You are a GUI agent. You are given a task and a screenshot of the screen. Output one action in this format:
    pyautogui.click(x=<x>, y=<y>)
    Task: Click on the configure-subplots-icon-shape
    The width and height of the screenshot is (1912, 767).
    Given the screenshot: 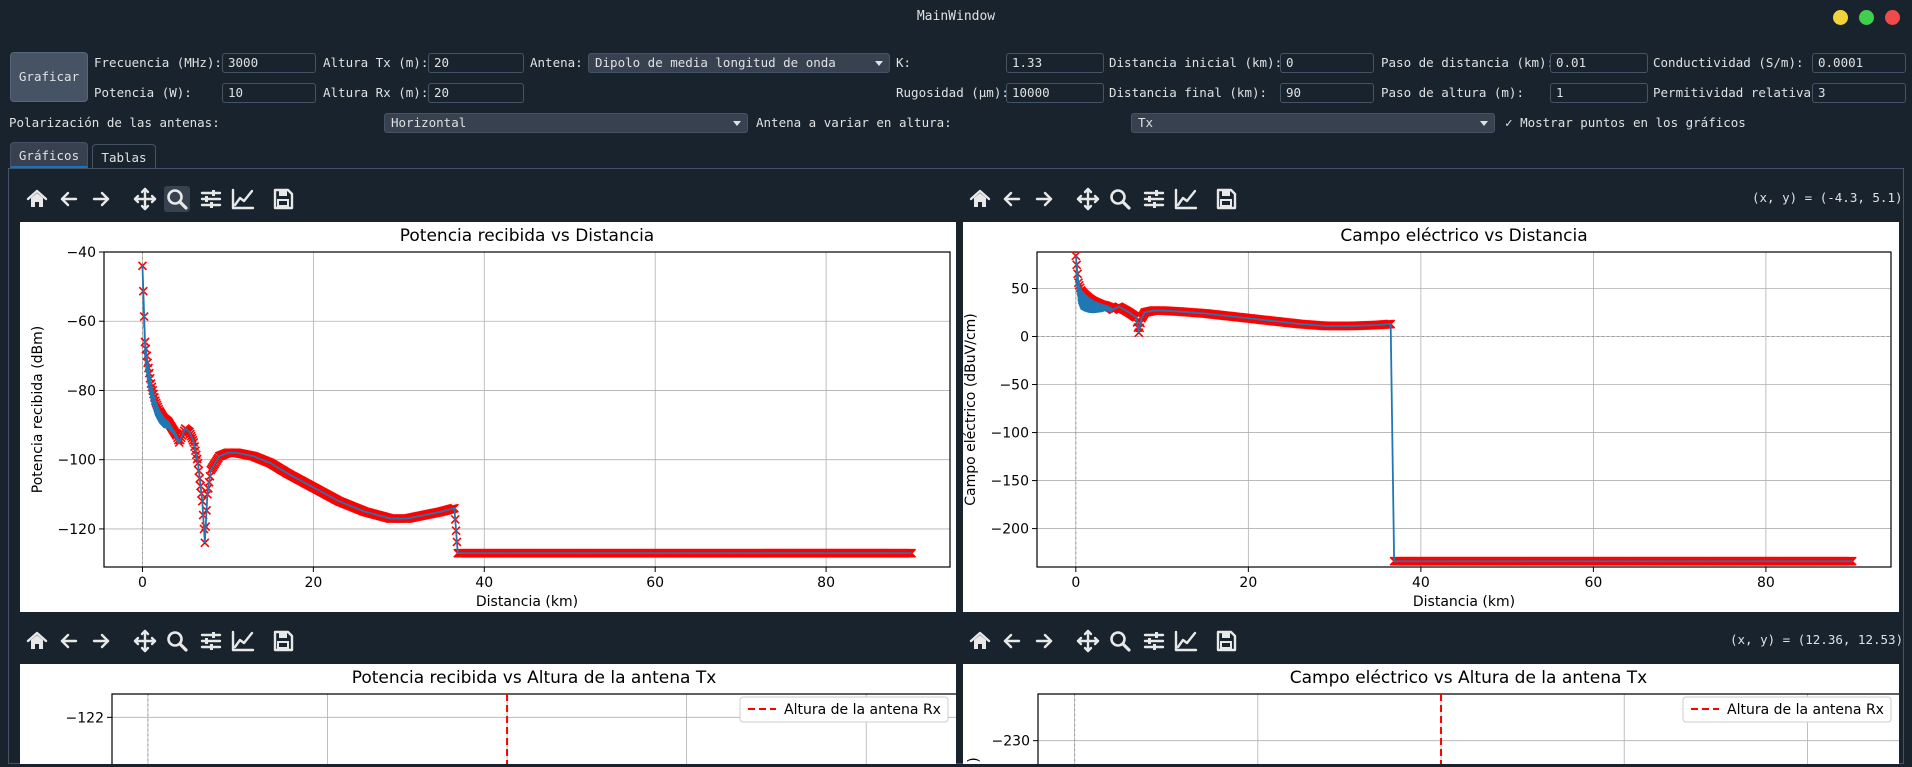 What is the action you would take?
    pyautogui.click(x=211, y=205)
    